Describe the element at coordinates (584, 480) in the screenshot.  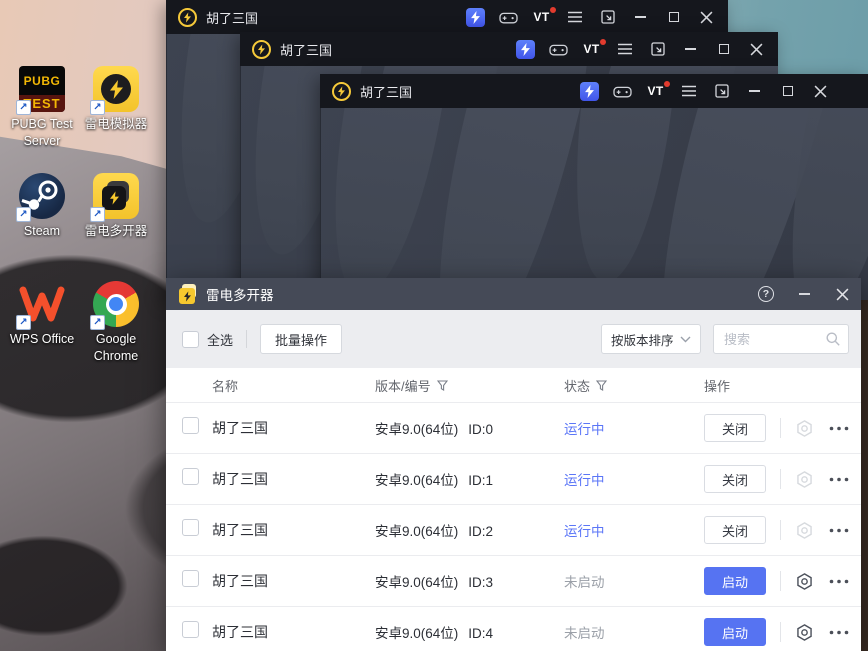
I see `instance-status: 运行中` at that location.